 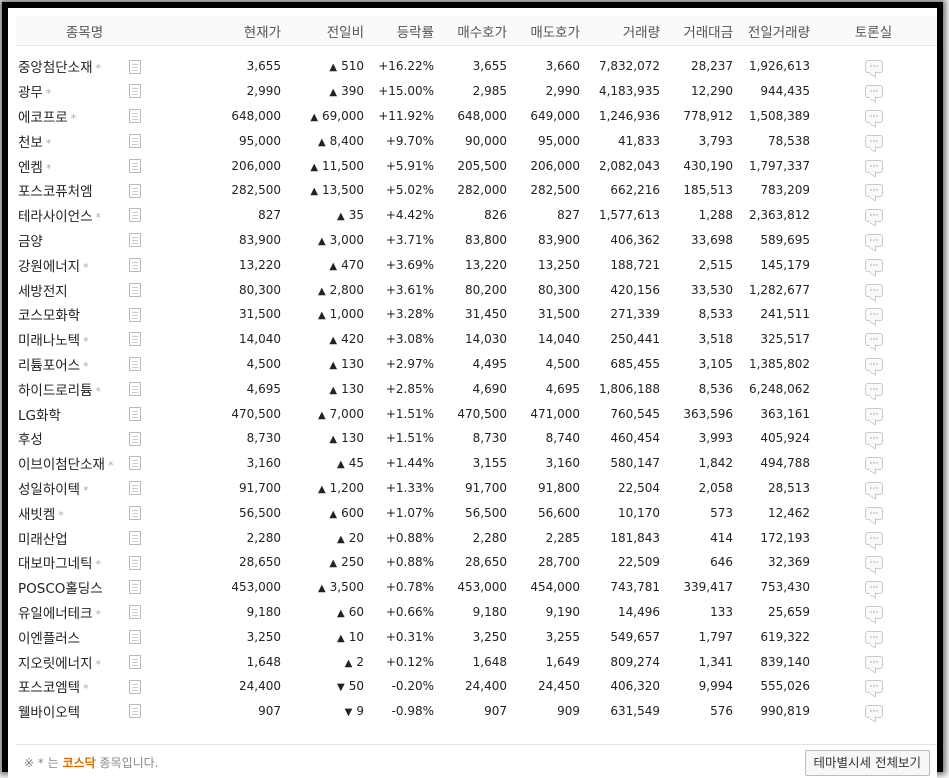 I want to click on stock-name-link: 유일에너테크, so click(x=55, y=614).